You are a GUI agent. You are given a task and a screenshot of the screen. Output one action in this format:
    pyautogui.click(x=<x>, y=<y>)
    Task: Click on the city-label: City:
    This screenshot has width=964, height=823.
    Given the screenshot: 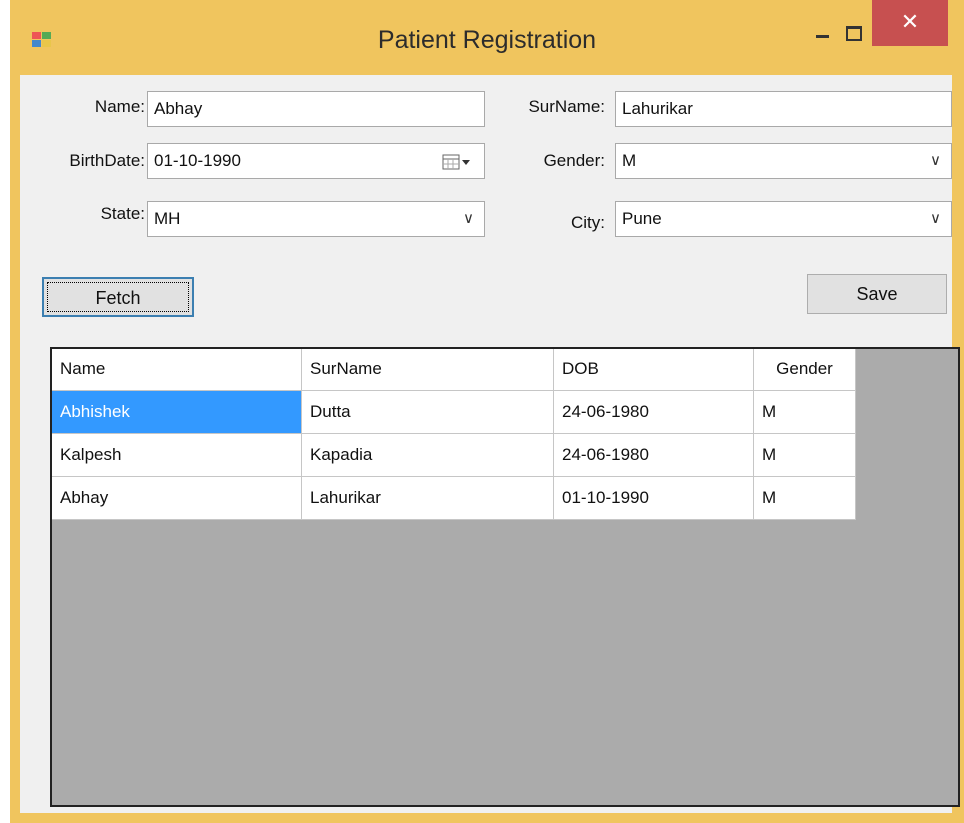 What is the action you would take?
    pyautogui.click(x=588, y=222)
    